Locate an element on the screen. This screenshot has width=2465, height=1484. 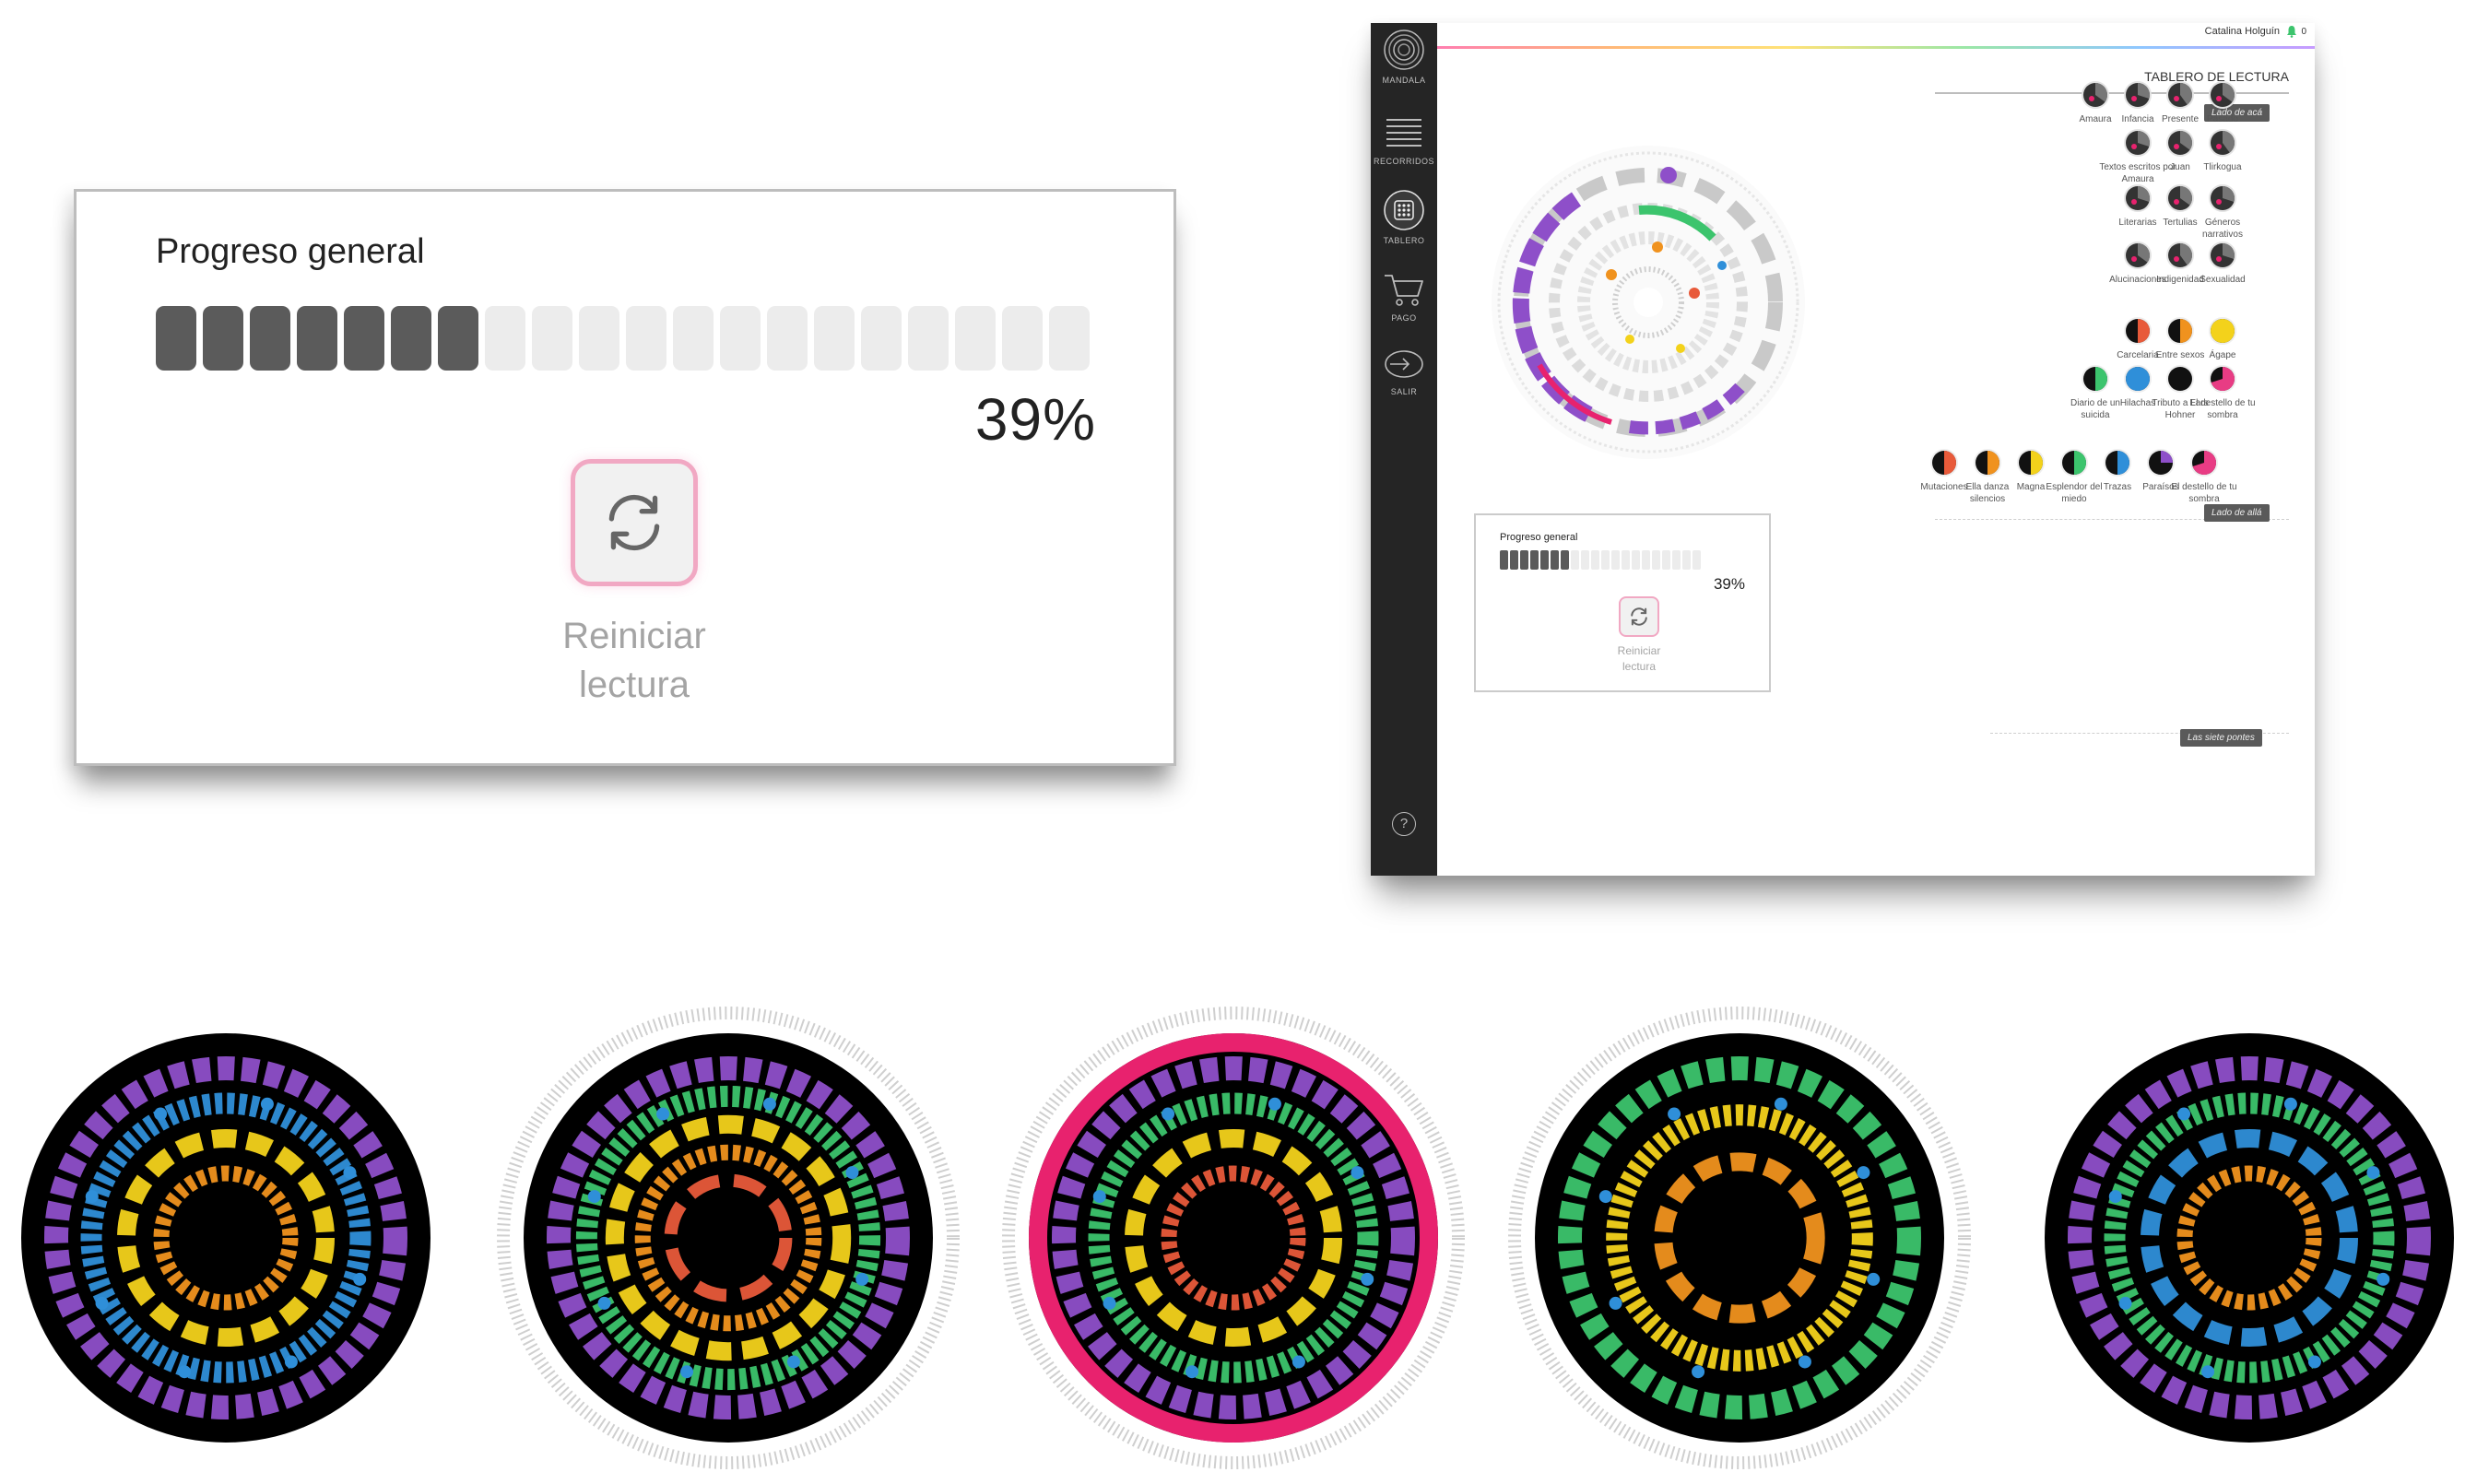
cart-icon is located at coordinates (1404, 290).